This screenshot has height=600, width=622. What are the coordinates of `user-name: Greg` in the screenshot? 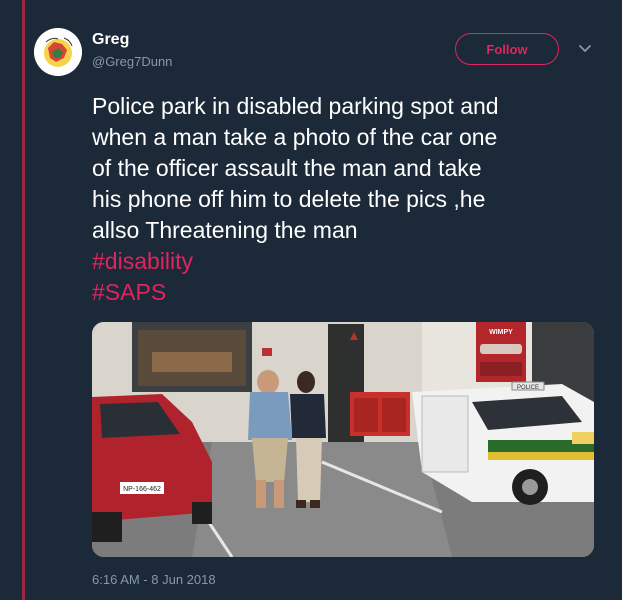 It's located at (110, 40).